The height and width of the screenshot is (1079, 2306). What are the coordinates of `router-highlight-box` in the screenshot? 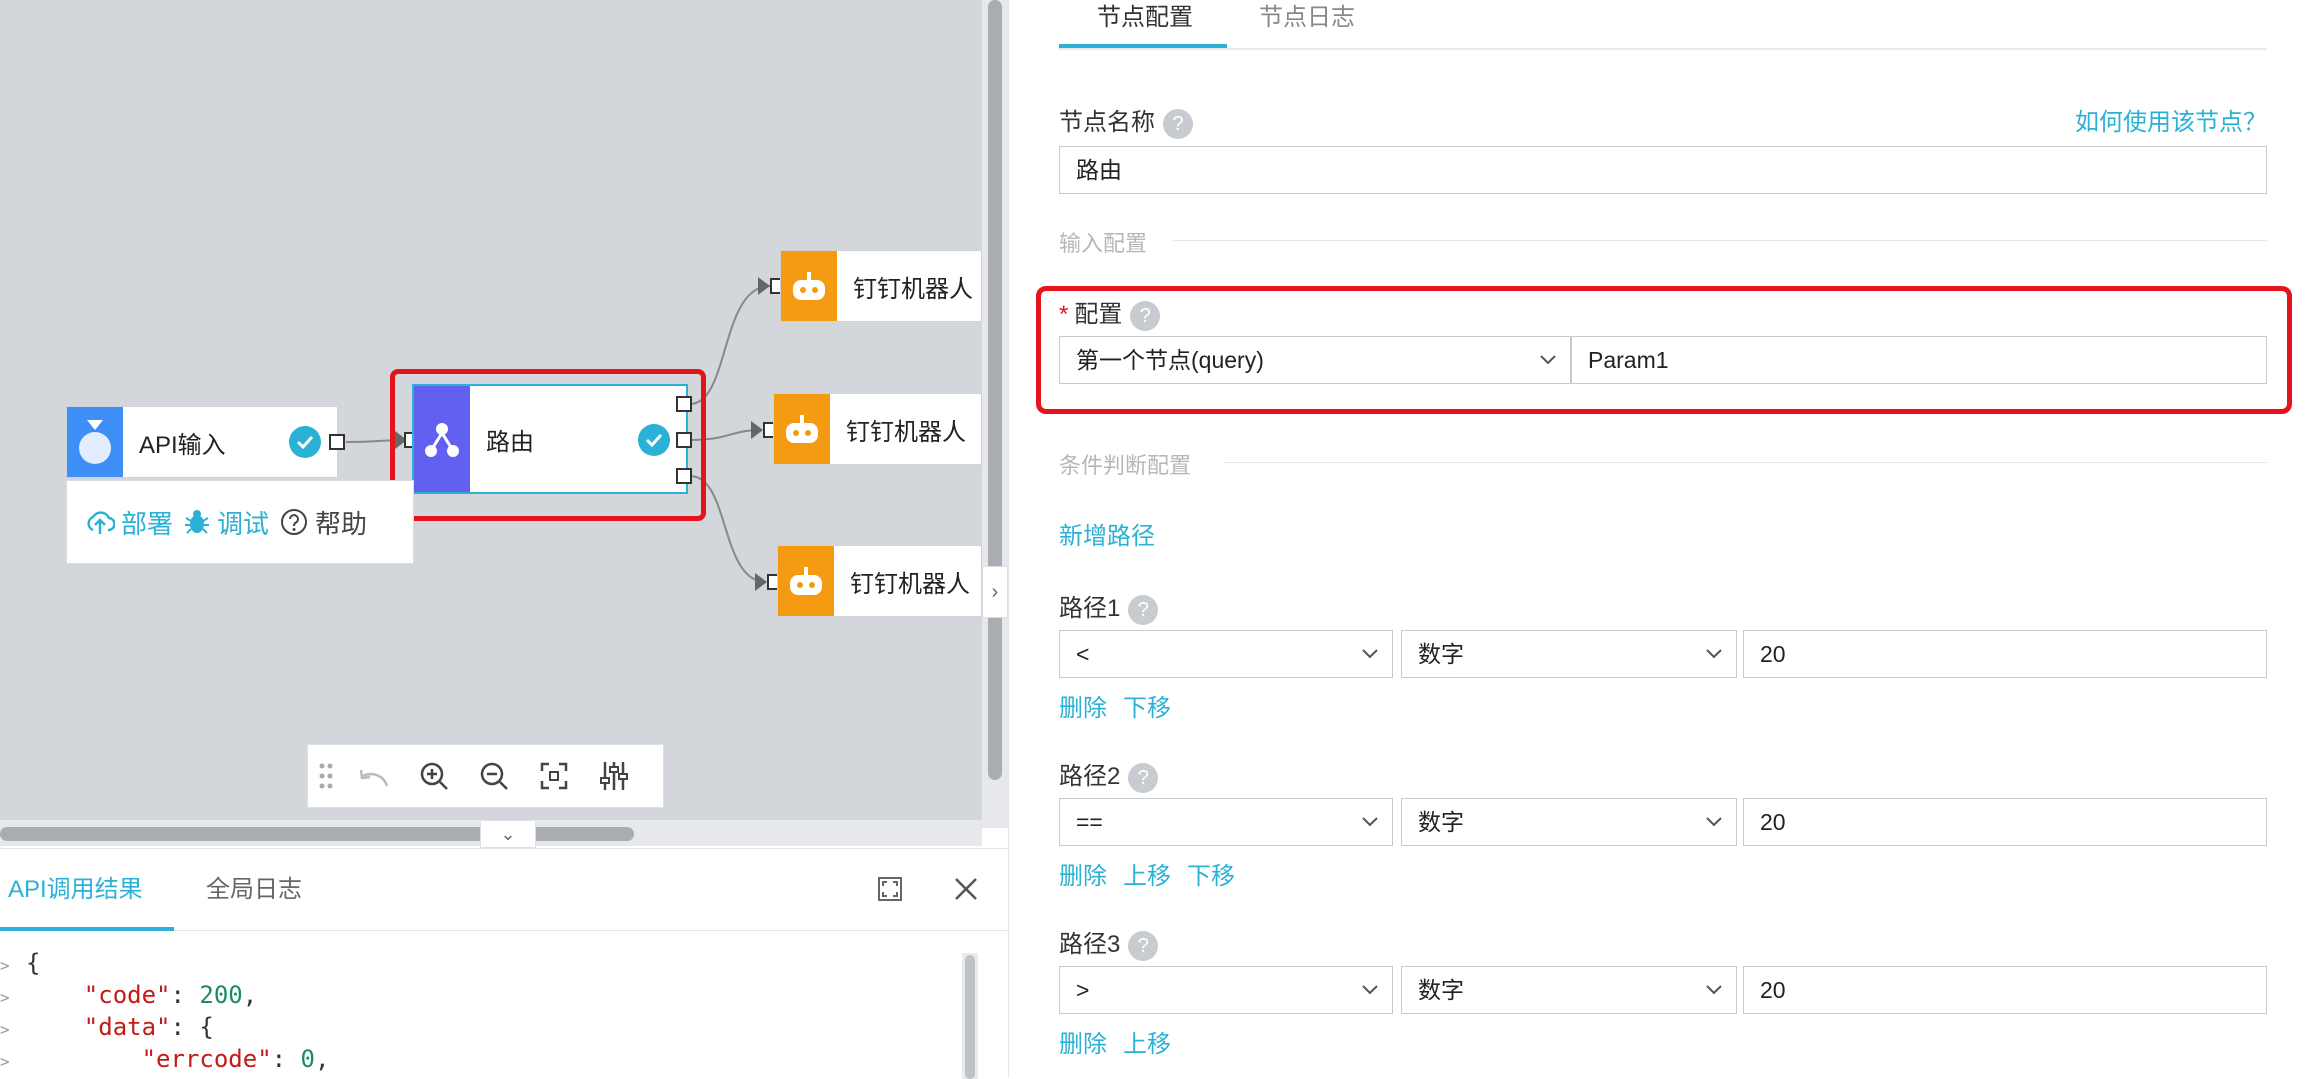 It's located at (548, 445).